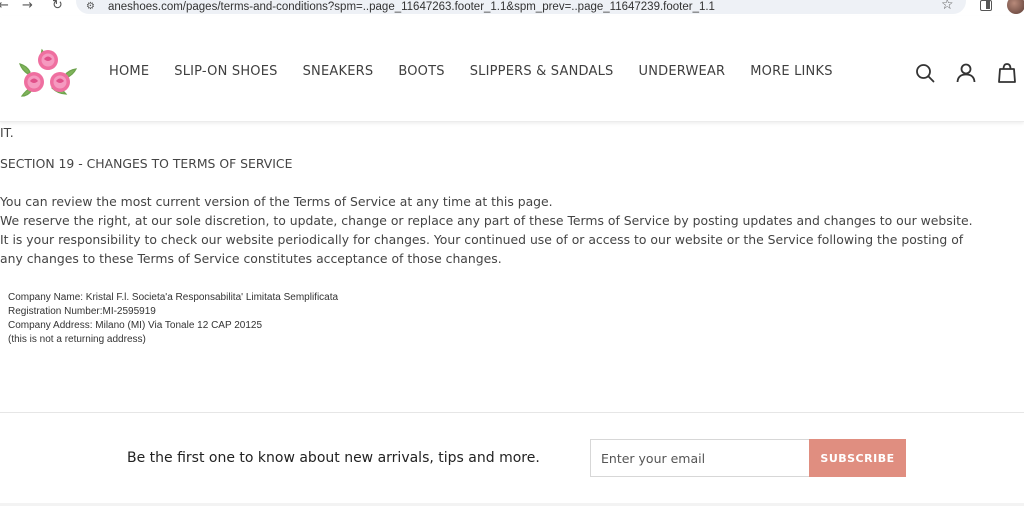  Describe the element at coordinates (77, 339) in the screenshot. I see `address-note: (this is not a returning address)` at that location.